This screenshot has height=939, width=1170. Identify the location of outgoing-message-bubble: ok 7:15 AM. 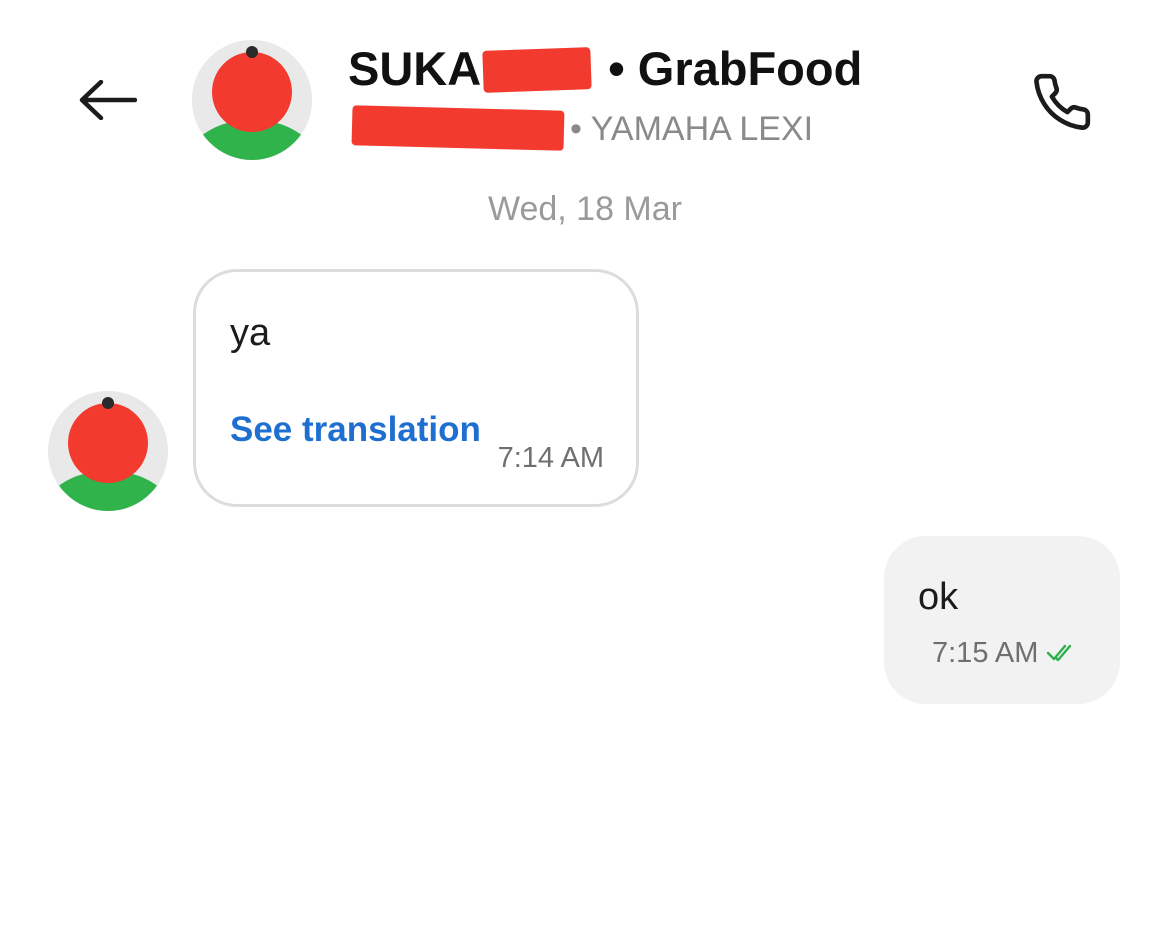
(1002, 620).